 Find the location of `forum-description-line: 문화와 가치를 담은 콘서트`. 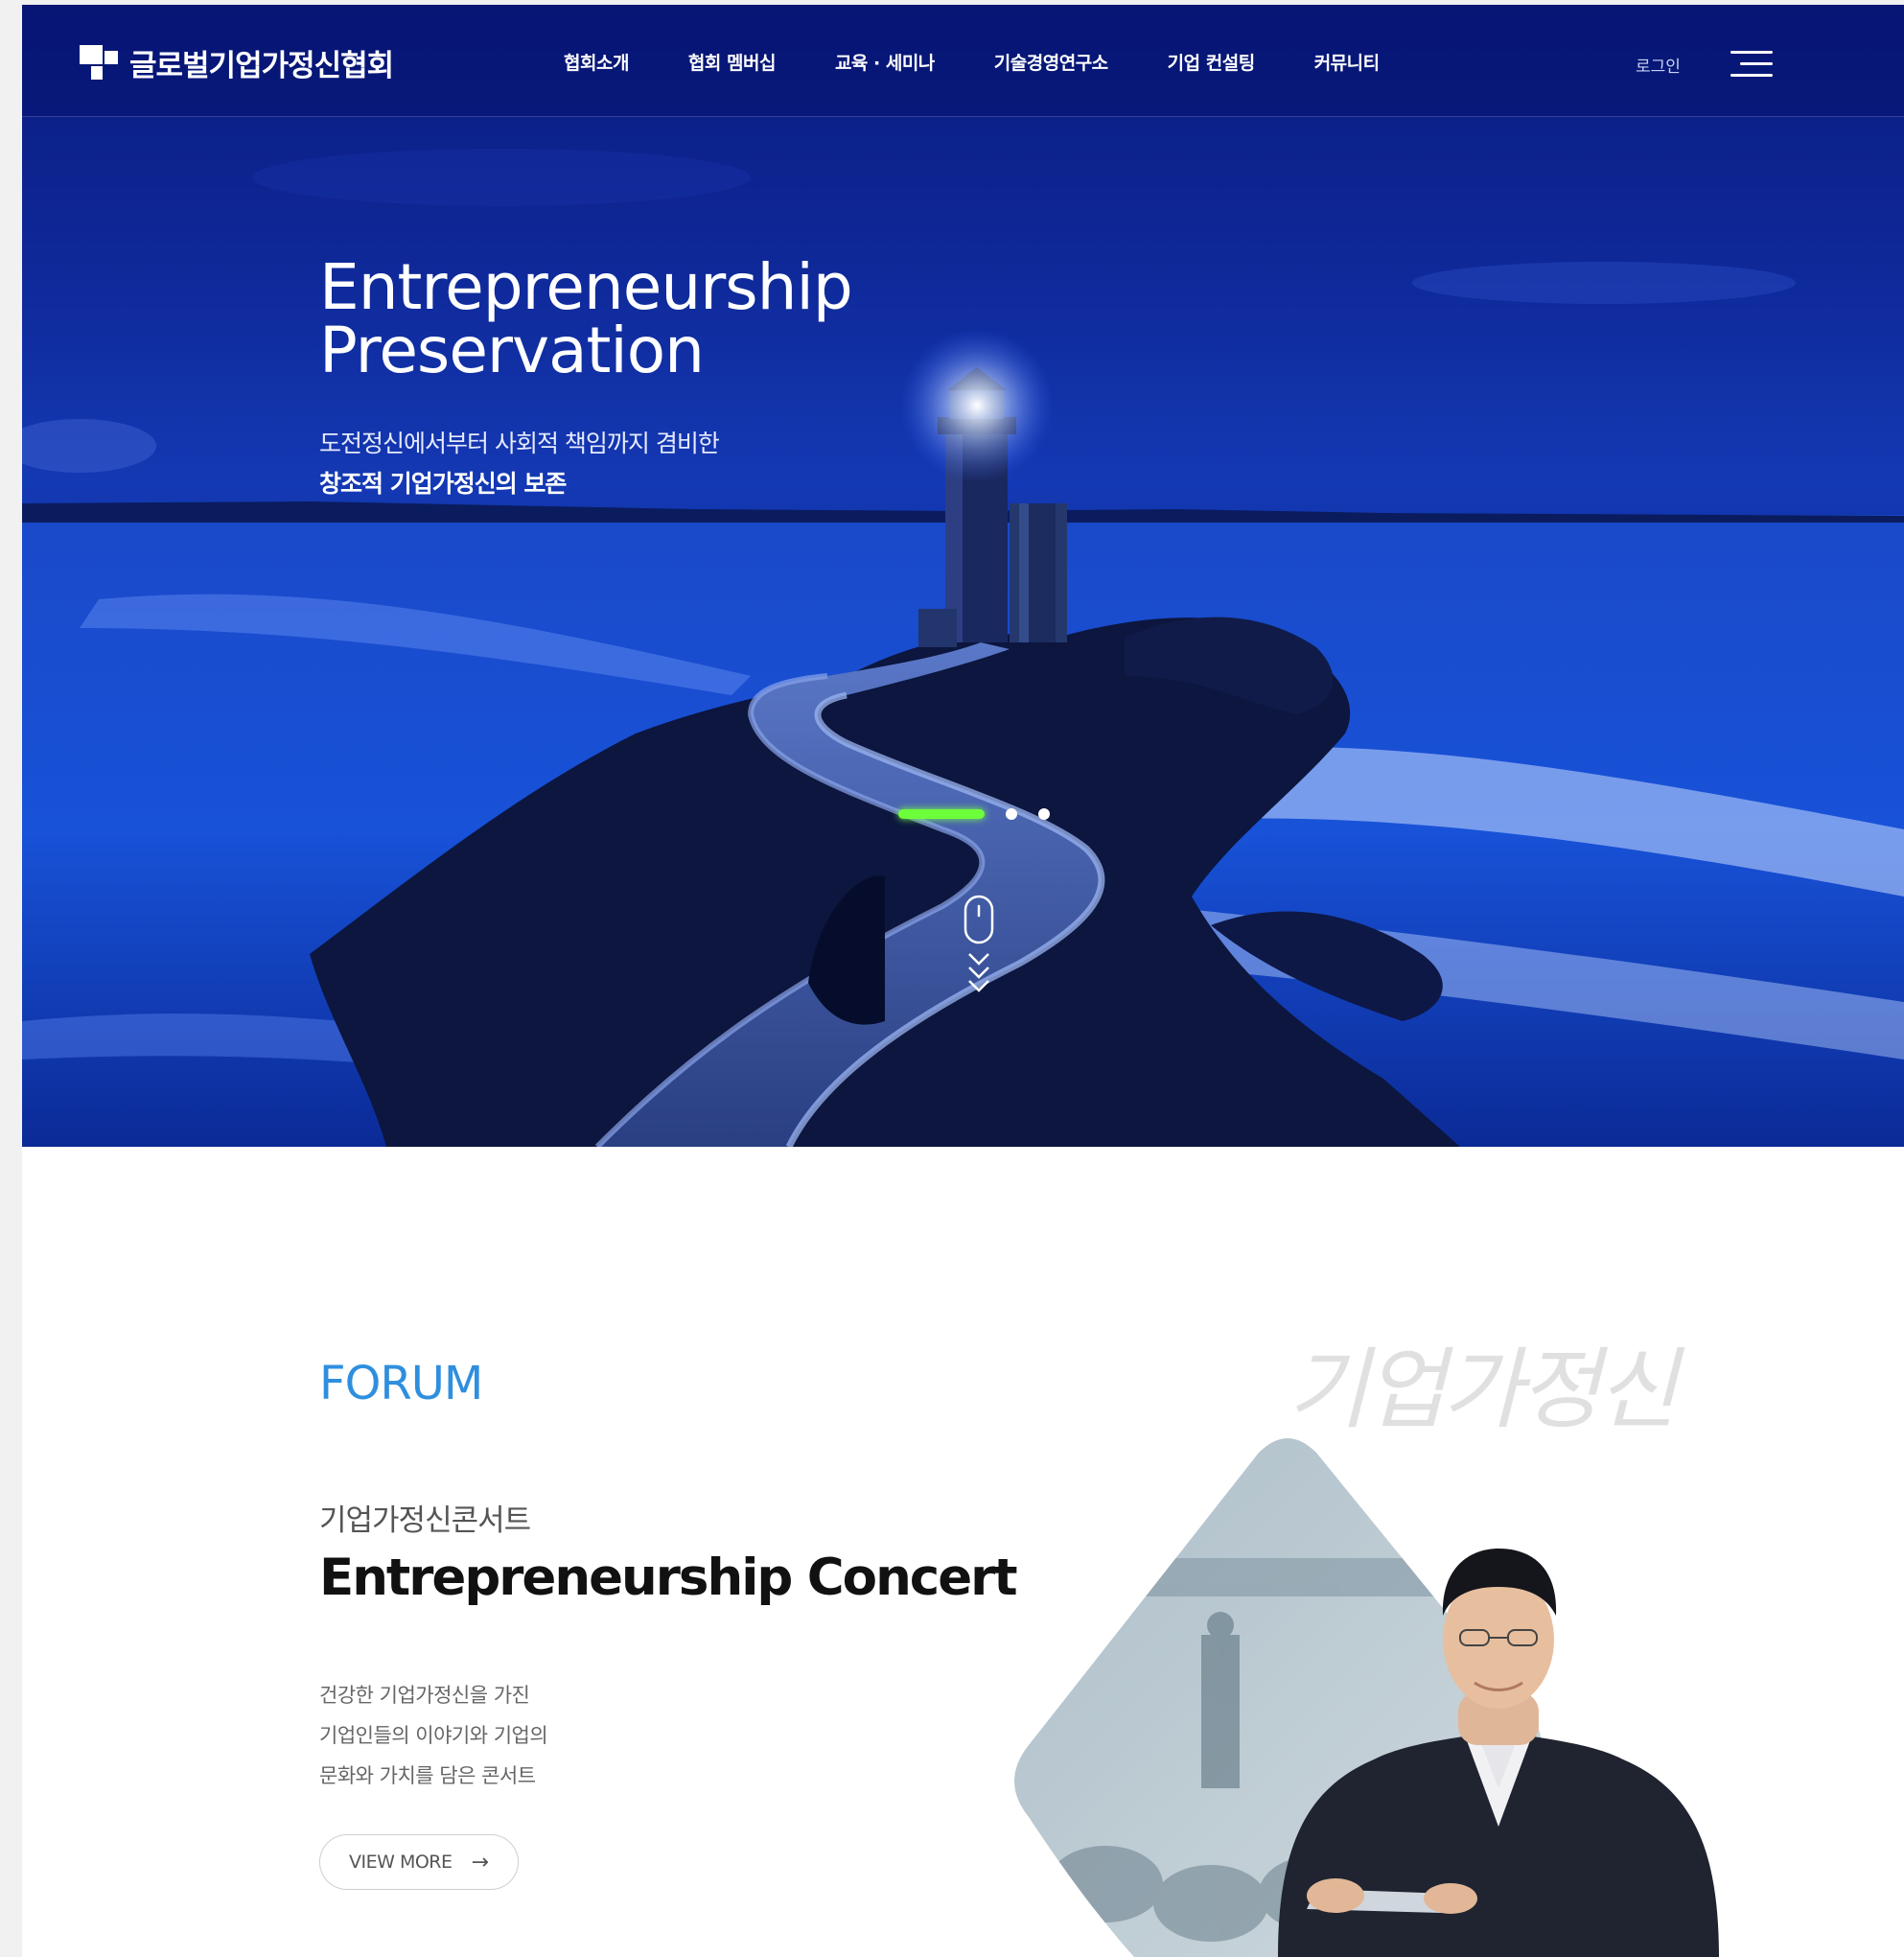

forum-description-line: 문화와 가치를 담은 콘서트 is located at coordinates (428, 1775).